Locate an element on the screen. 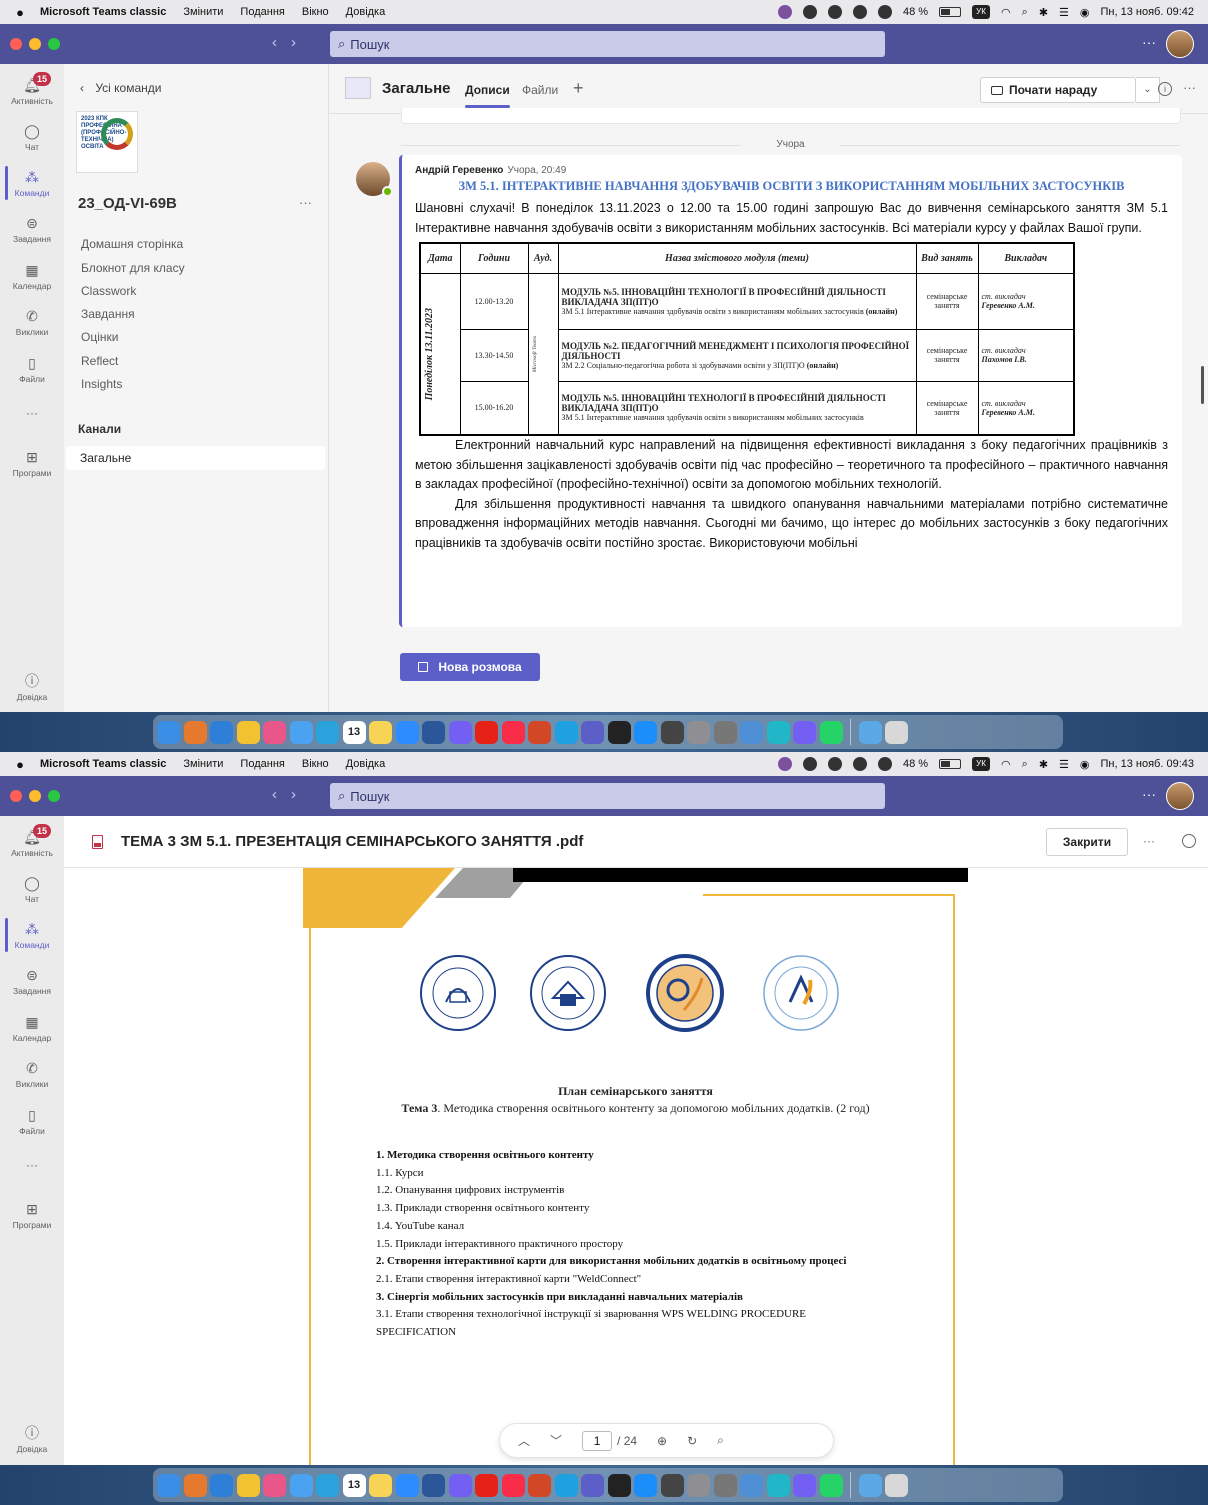 This screenshot has width=1208, height=1505. rail-apps: ⊞ Програми is located at coordinates (32, 463).